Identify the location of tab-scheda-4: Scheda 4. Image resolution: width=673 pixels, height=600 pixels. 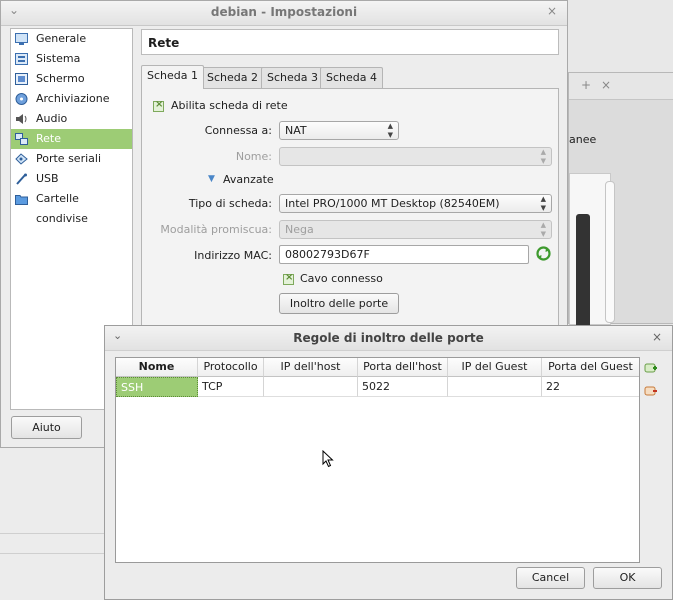
(351, 78).